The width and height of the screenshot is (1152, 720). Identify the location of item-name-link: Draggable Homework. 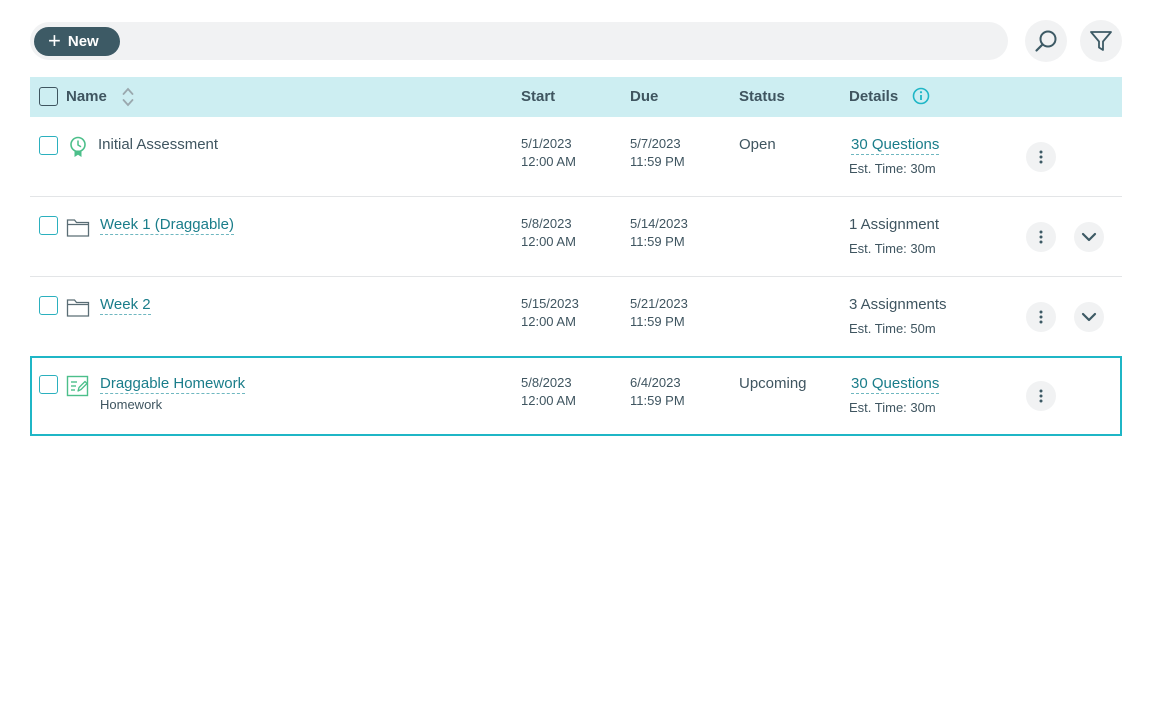
(173, 384).